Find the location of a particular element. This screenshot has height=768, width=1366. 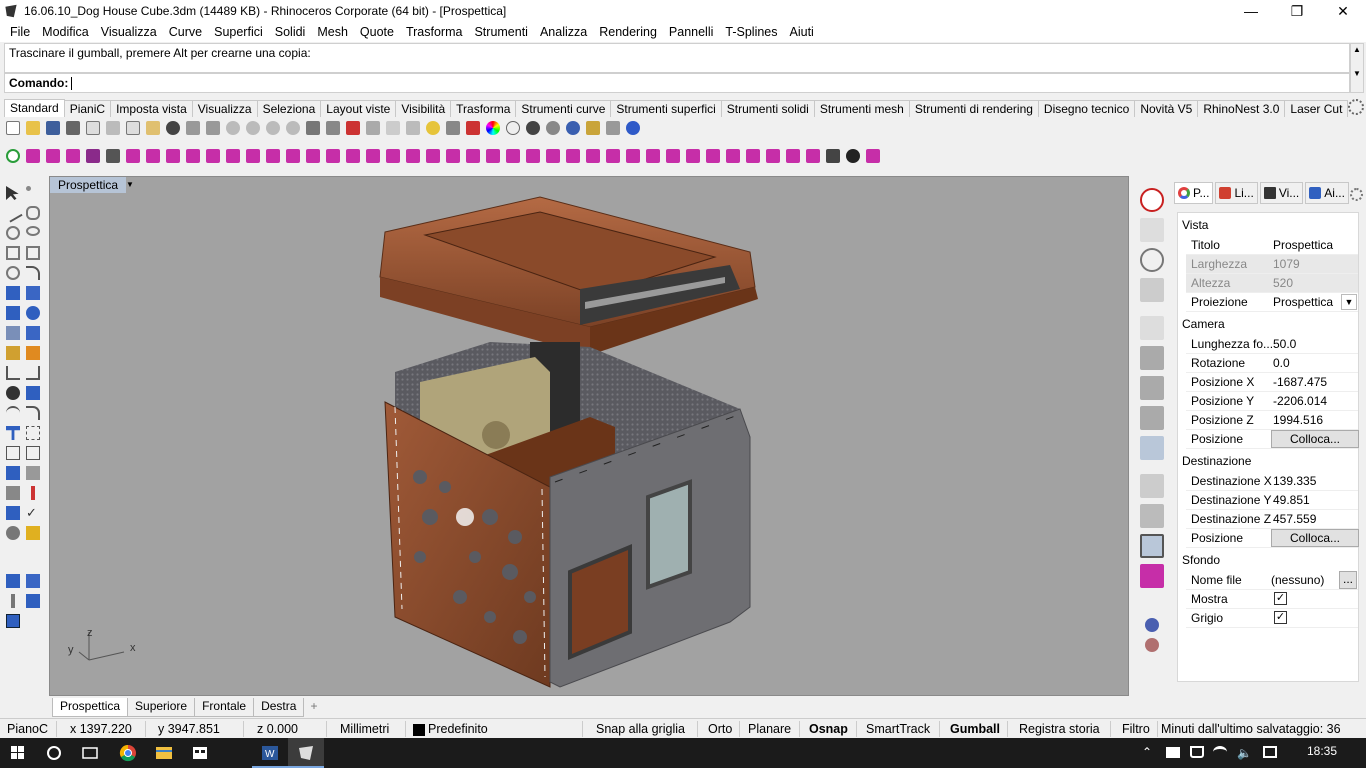

ts-tools-icon is located at coordinates (833, 156).